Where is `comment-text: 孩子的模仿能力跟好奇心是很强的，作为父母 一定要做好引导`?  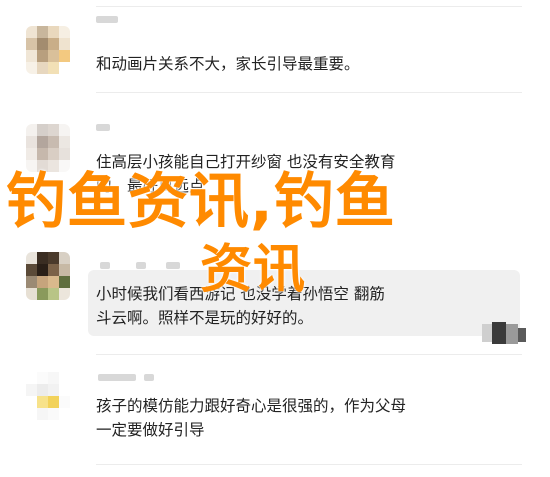 comment-text: 孩子的模仿能力跟好奇心是很强的，作为父母 一定要做好引导 is located at coordinates (251, 418).